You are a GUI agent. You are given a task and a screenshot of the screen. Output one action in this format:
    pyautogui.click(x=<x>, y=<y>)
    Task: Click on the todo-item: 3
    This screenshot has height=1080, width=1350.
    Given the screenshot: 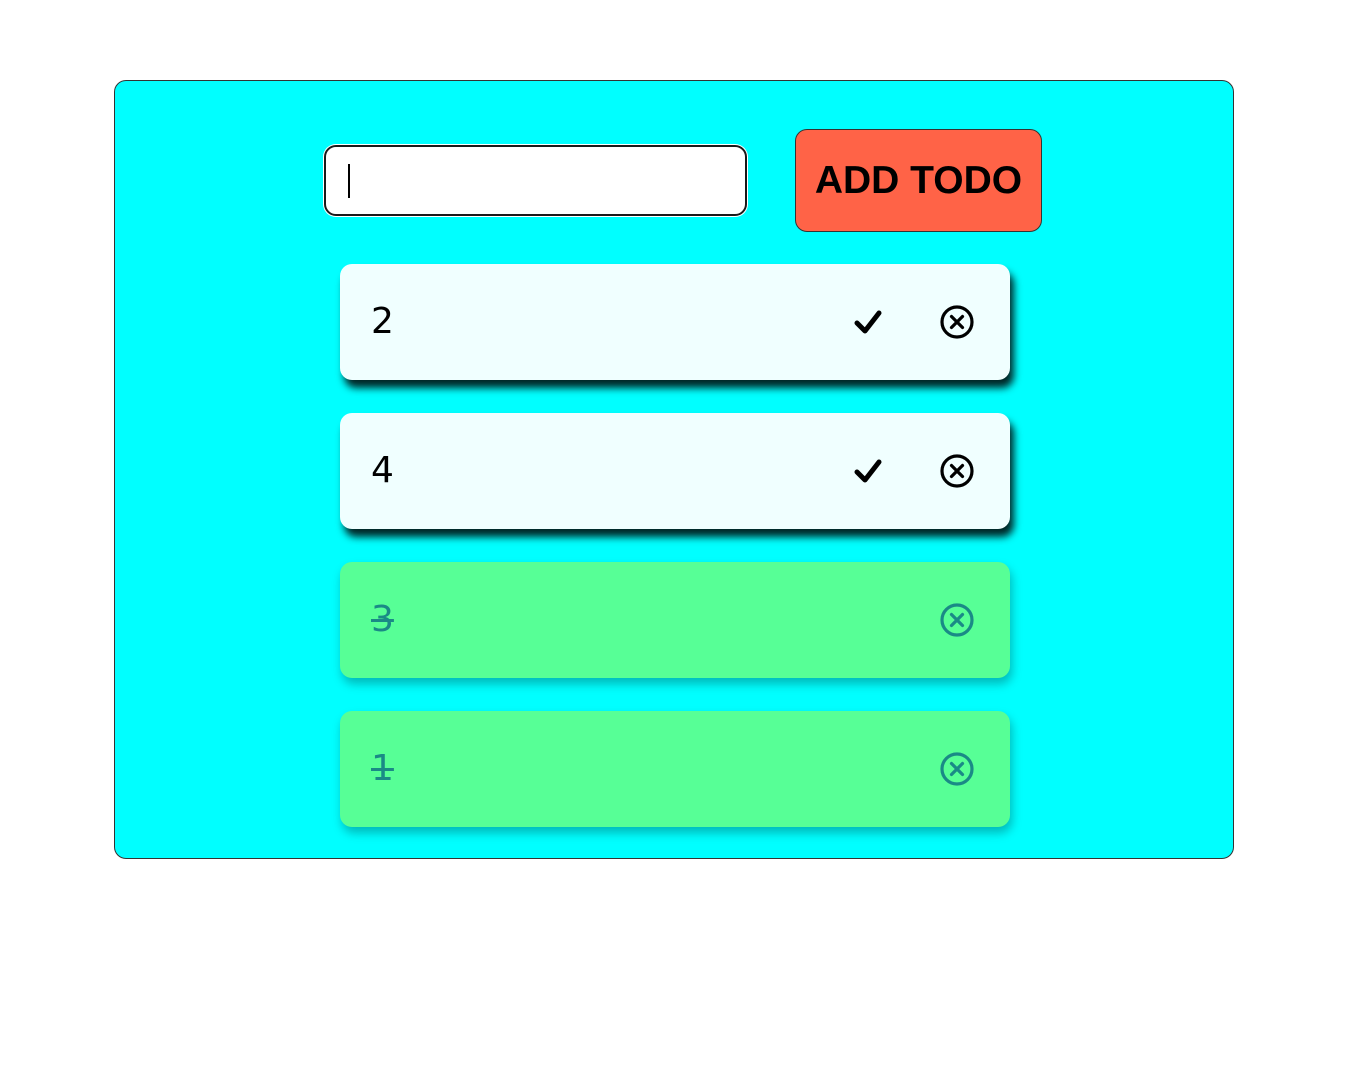 What is the action you would take?
    pyautogui.click(x=675, y=620)
    